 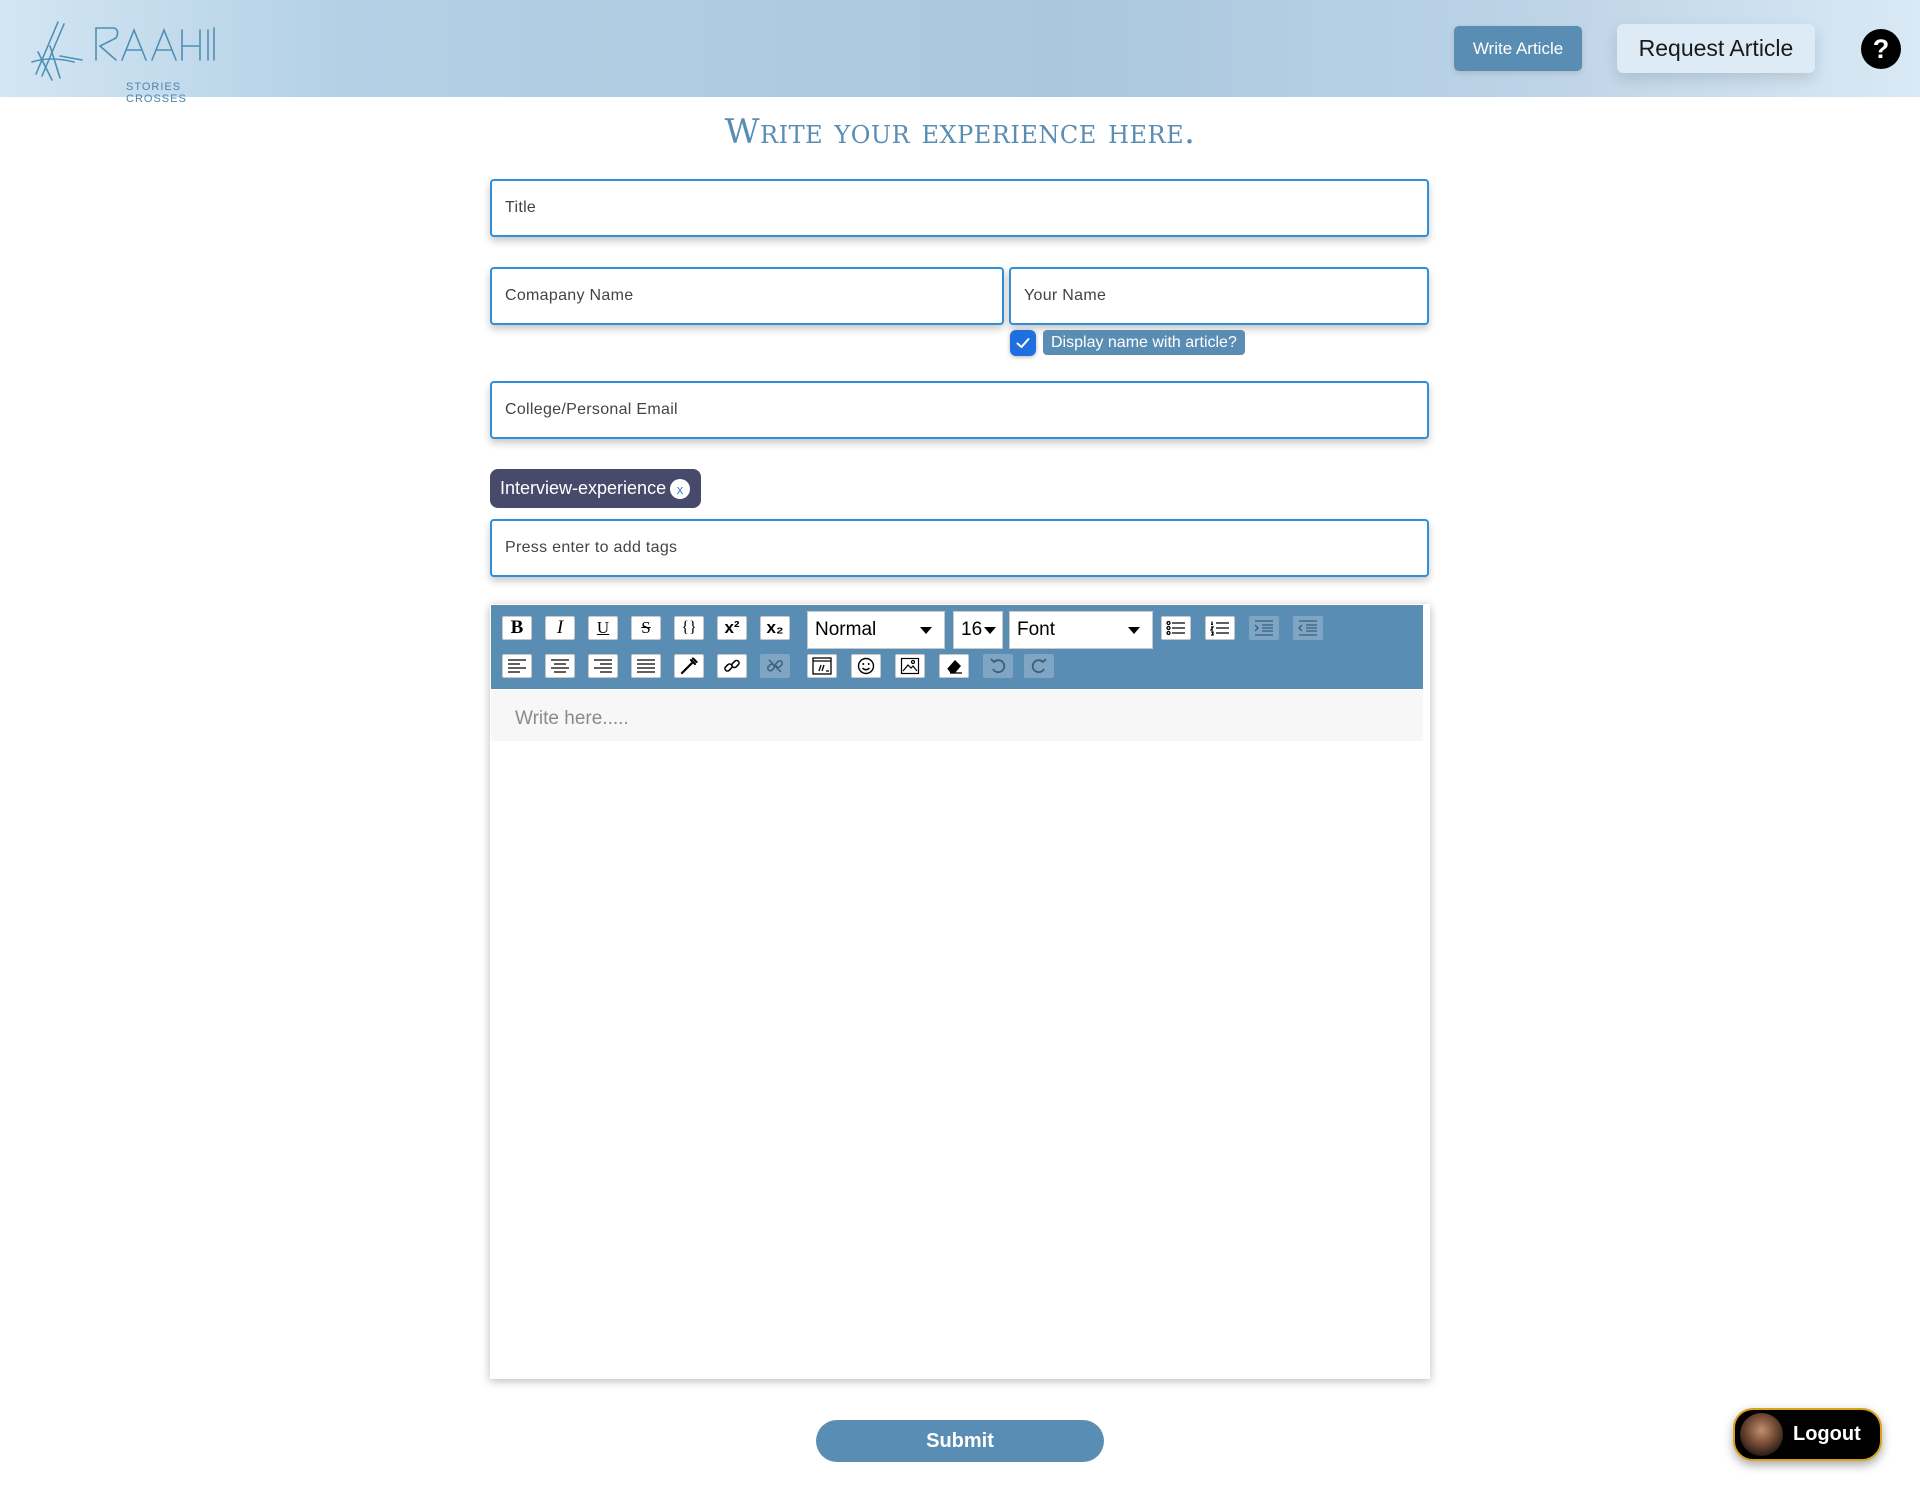 I want to click on align-left-icon, so click(x=517, y=666).